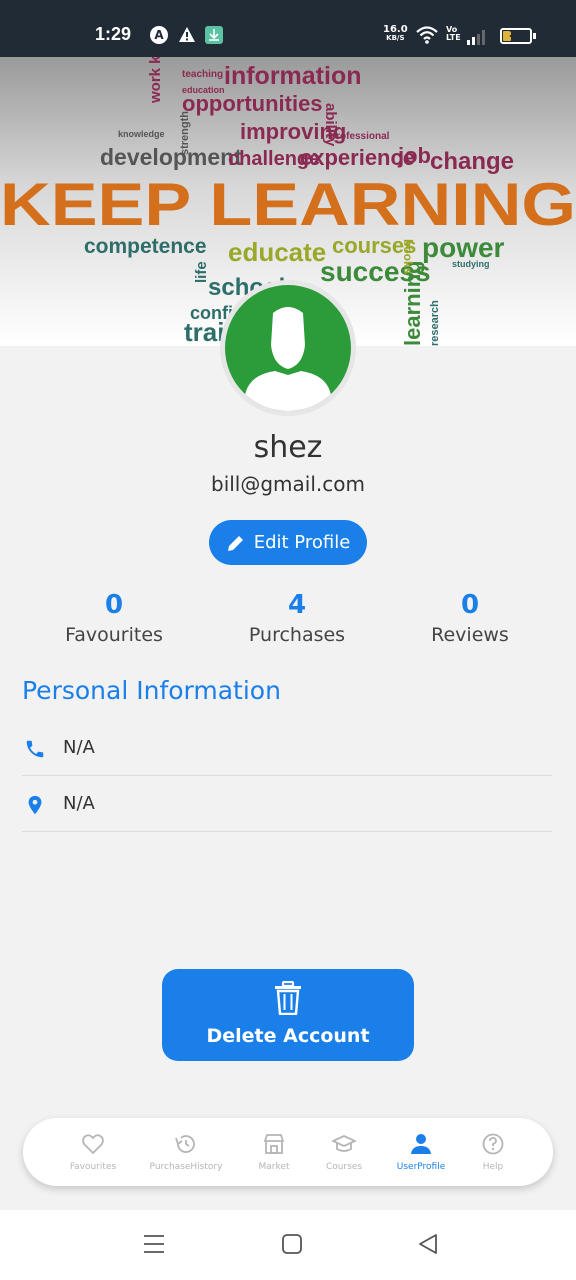 The height and width of the screenshot is (1280, 576). I want to click on avatar-image, so click(288, 348).